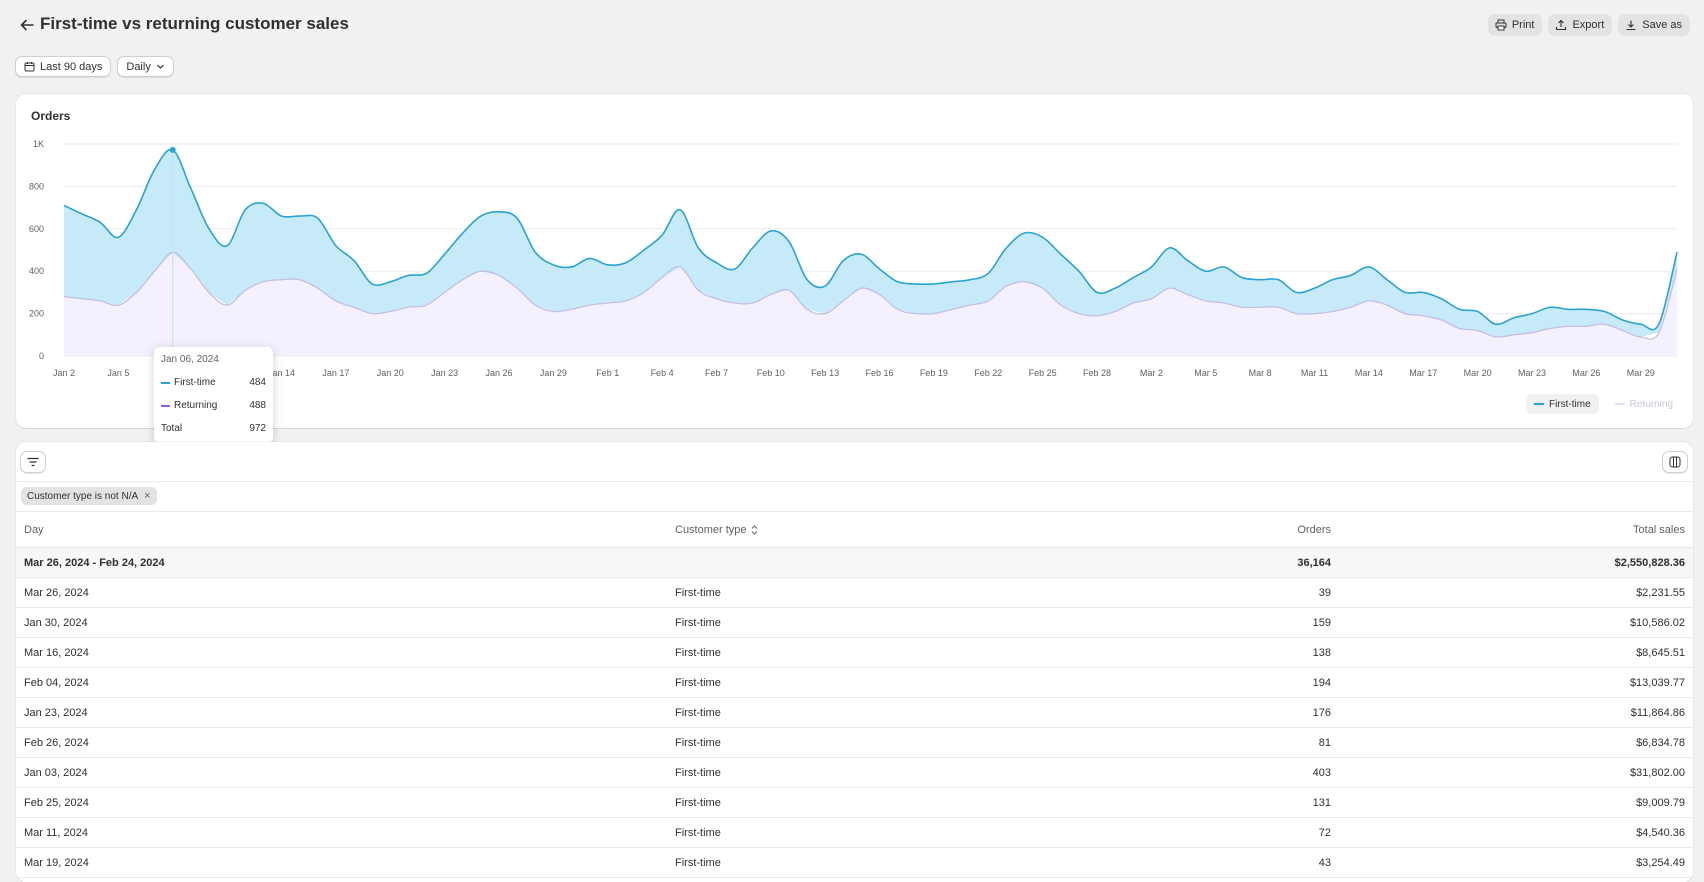 The image size is (1704, 882). Describe the element at coordinates (854, 497) in the screenshot. I see `applied-filters: Customer type is not N/A ×` at that location.